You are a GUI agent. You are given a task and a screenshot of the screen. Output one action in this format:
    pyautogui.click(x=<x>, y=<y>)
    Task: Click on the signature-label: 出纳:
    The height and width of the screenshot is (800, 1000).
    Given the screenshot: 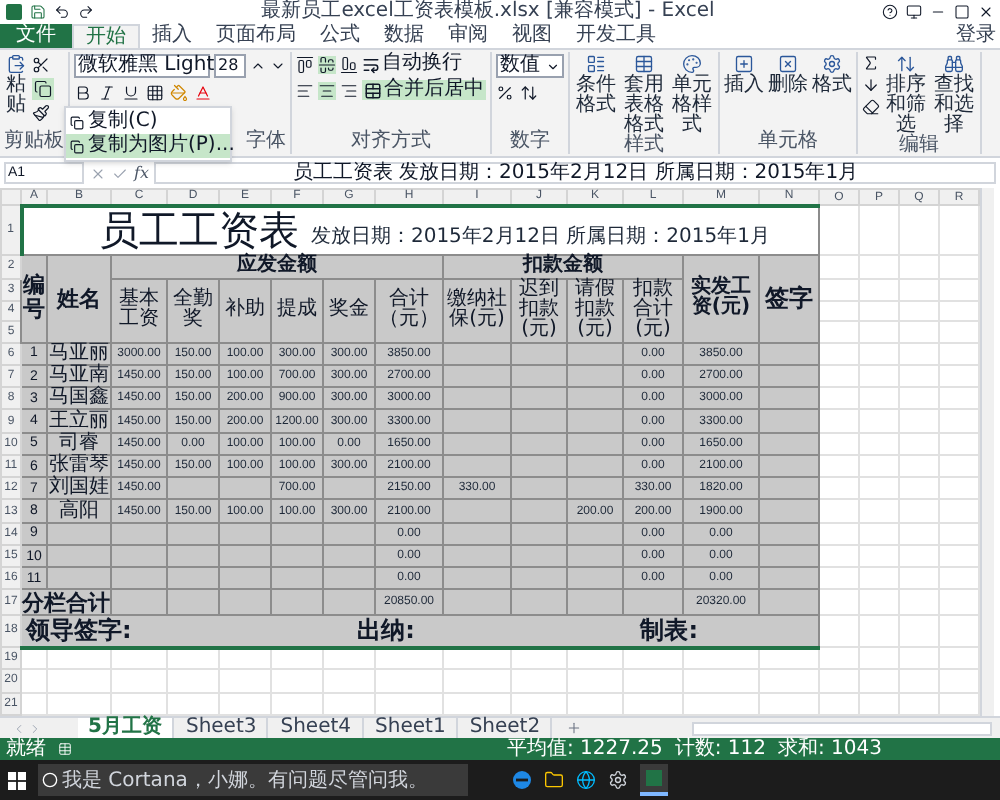 What is the action you would take?
    pyautogui.click(x=386, y=630)
    